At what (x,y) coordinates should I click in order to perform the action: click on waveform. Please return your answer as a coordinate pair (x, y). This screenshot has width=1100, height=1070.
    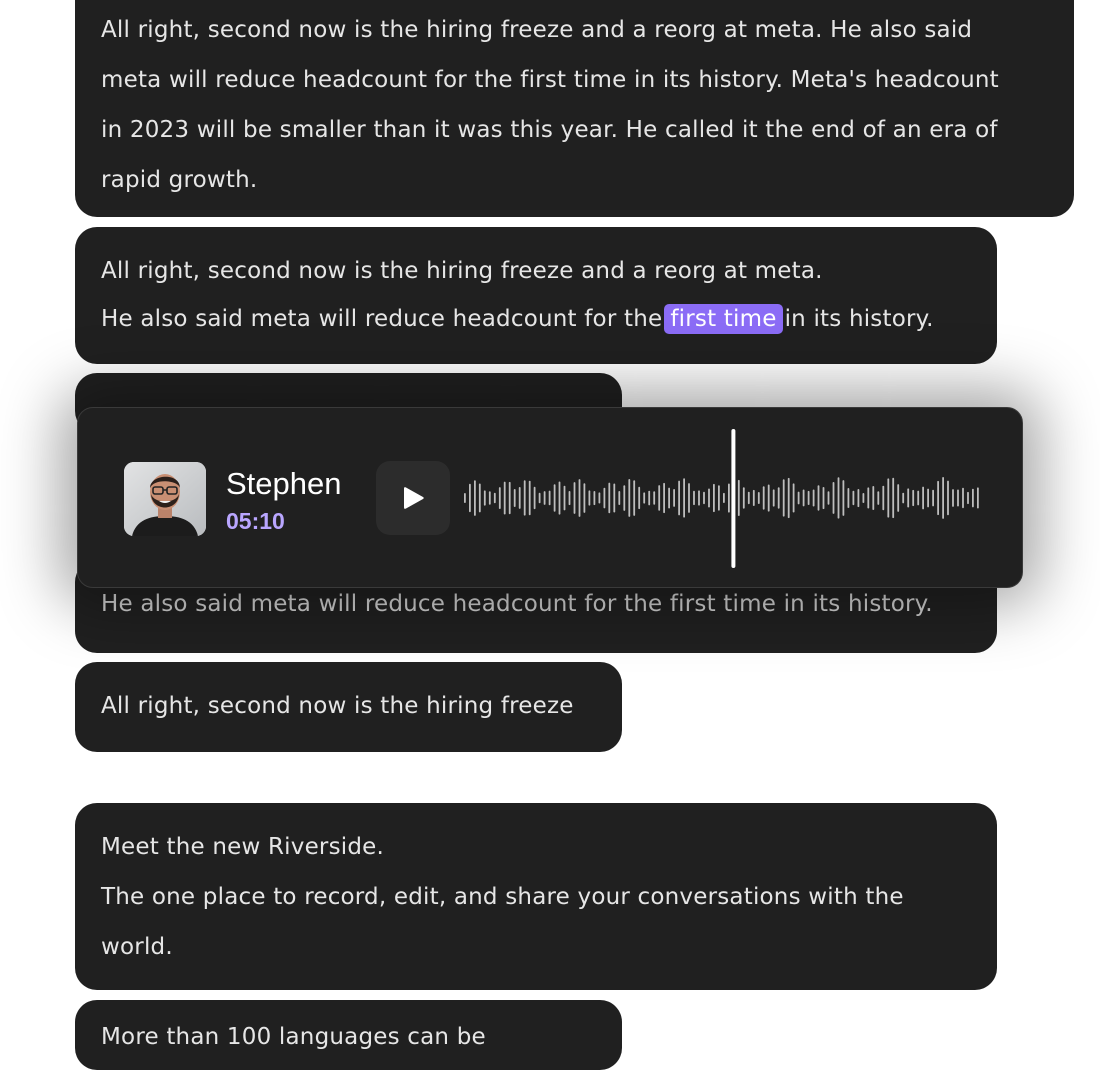
    Looking at the image, I should click on (723, 498).